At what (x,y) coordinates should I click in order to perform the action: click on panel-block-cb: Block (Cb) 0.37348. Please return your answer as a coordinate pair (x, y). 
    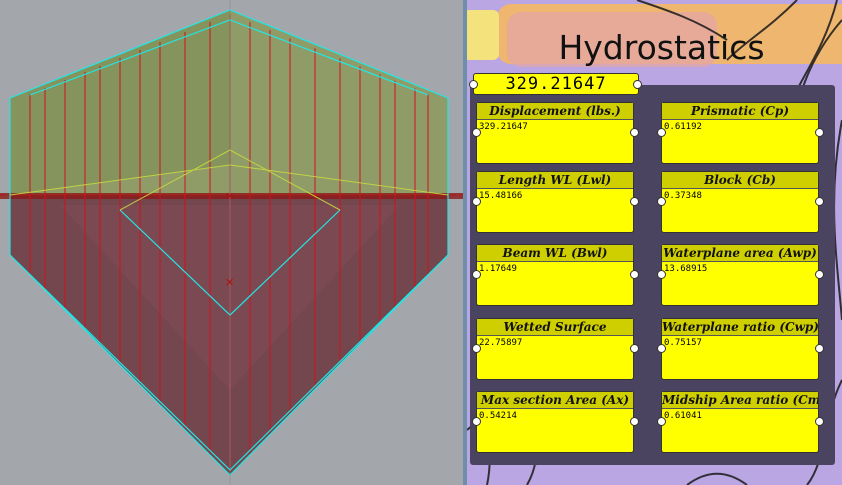
    Looking at the image, I should click on (740, 202).